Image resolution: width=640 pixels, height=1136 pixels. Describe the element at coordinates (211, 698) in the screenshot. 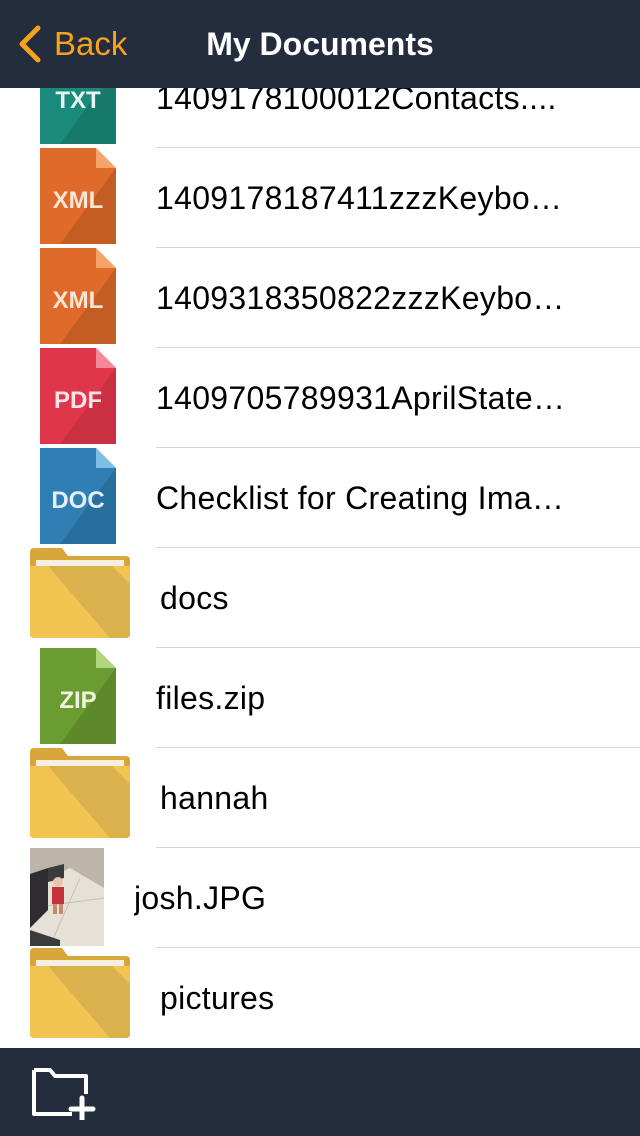

I see `file-name: files.zip` at that location.